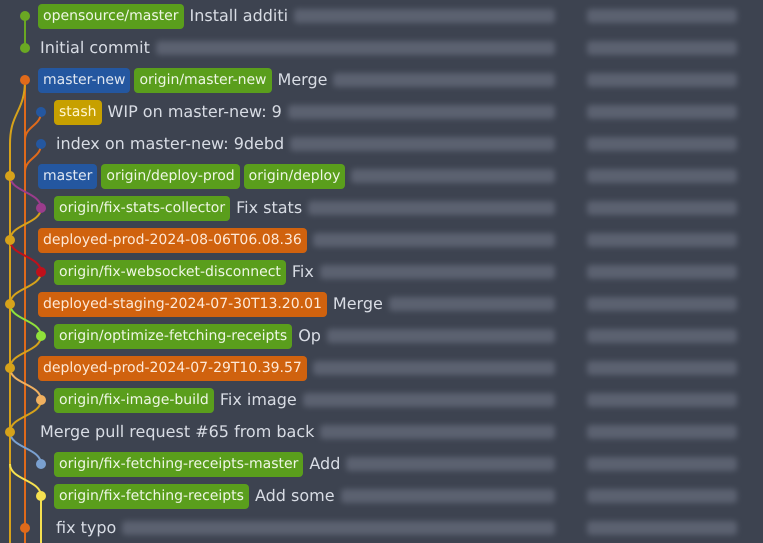 This screenshot has width=763, height=543. What do you see at coordinates (177, 432) in the screenshot?
I see `commit-message: Merge pull request #65 from back` at bounding box center [177, 432].